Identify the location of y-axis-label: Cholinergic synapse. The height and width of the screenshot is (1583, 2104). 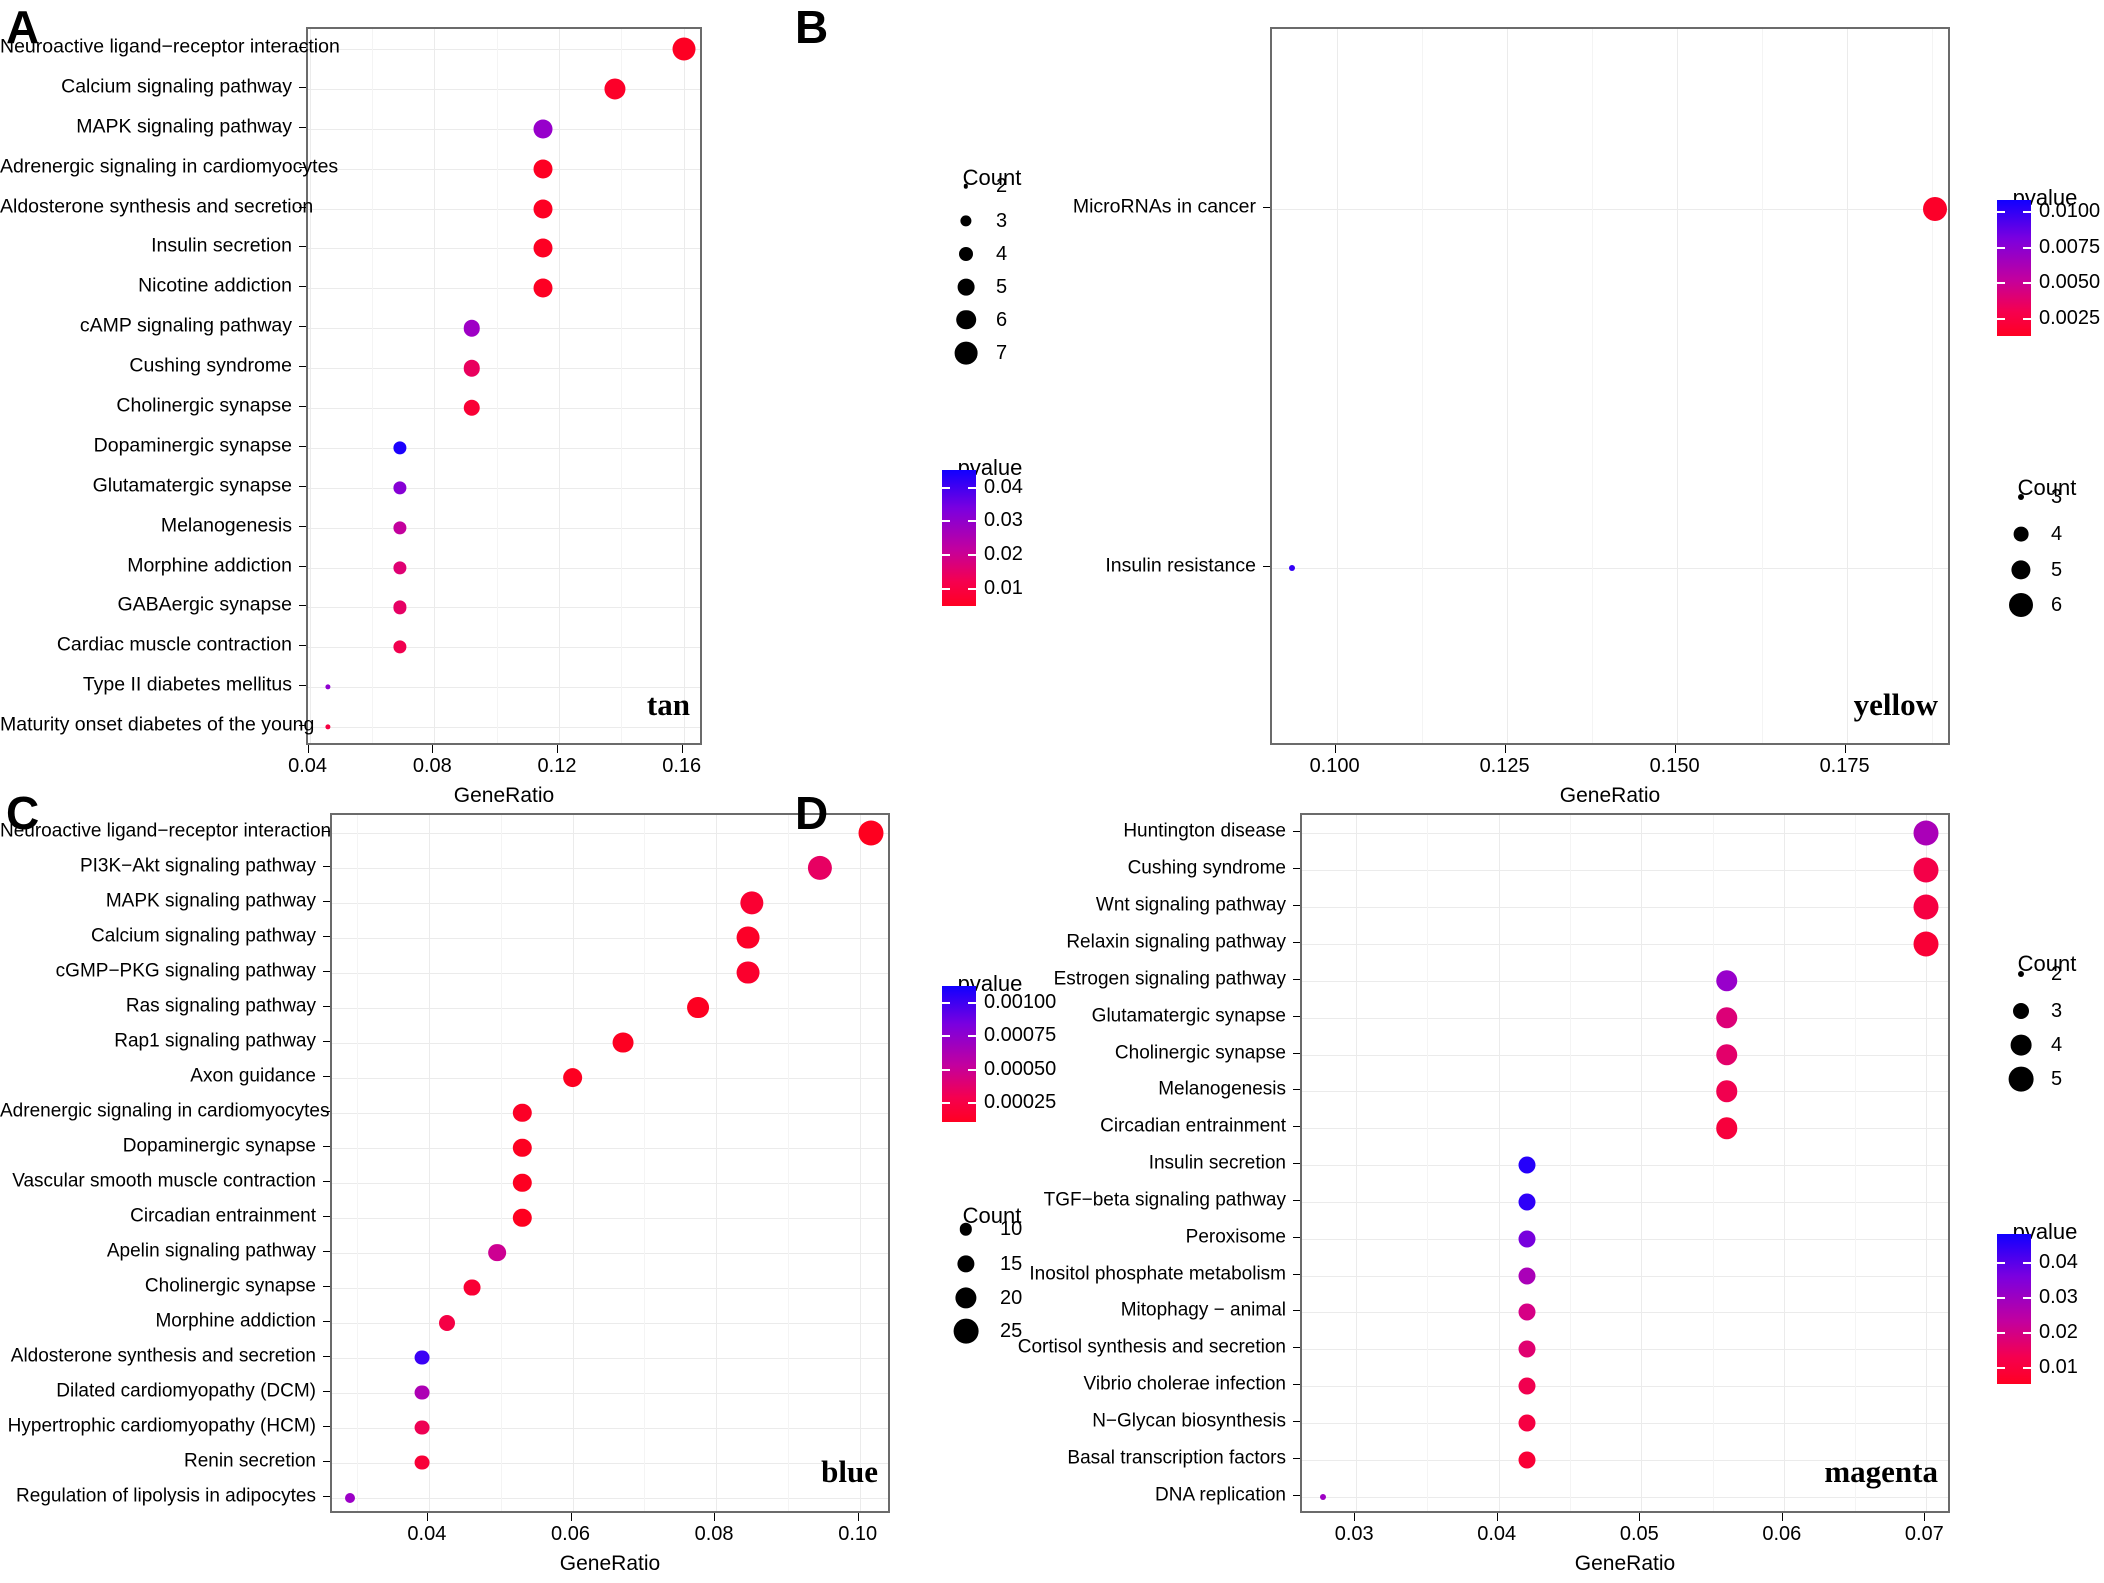
(1200, 1052).